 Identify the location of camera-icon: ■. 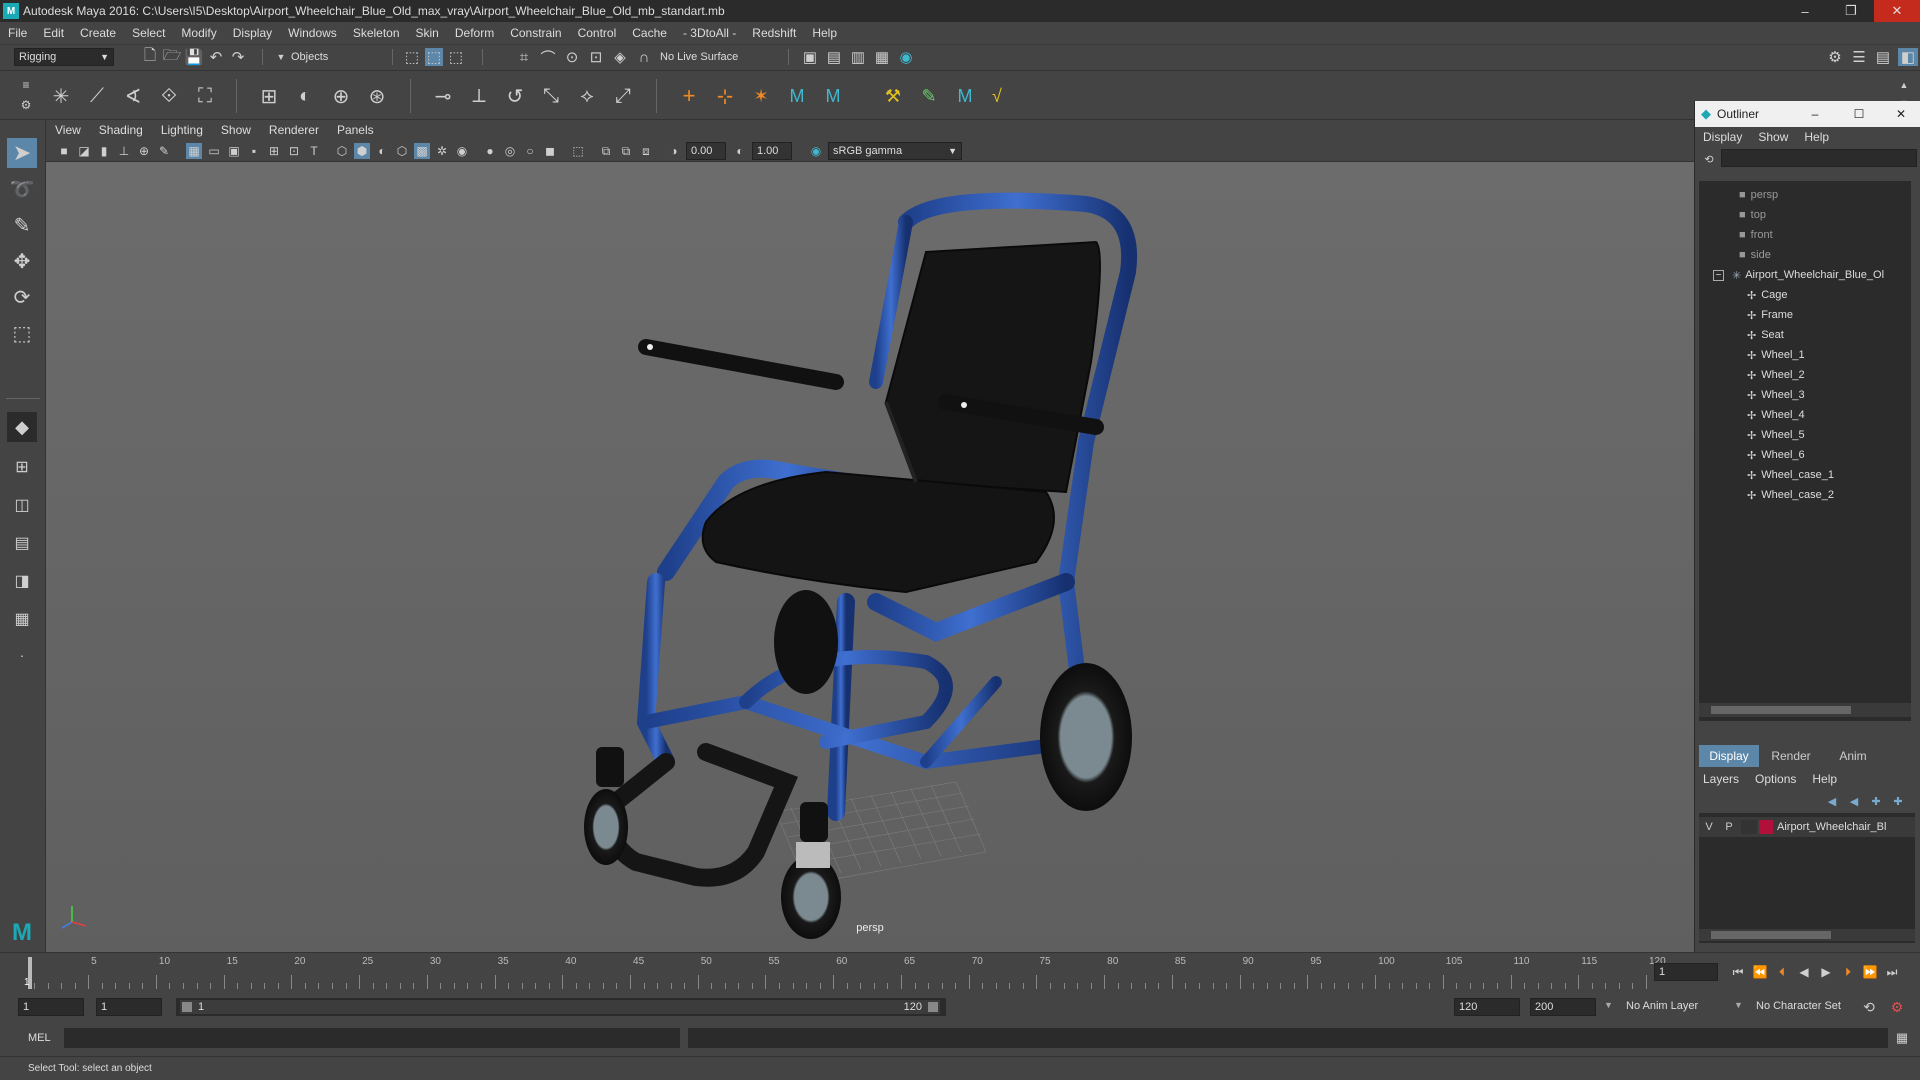
(64, 151).